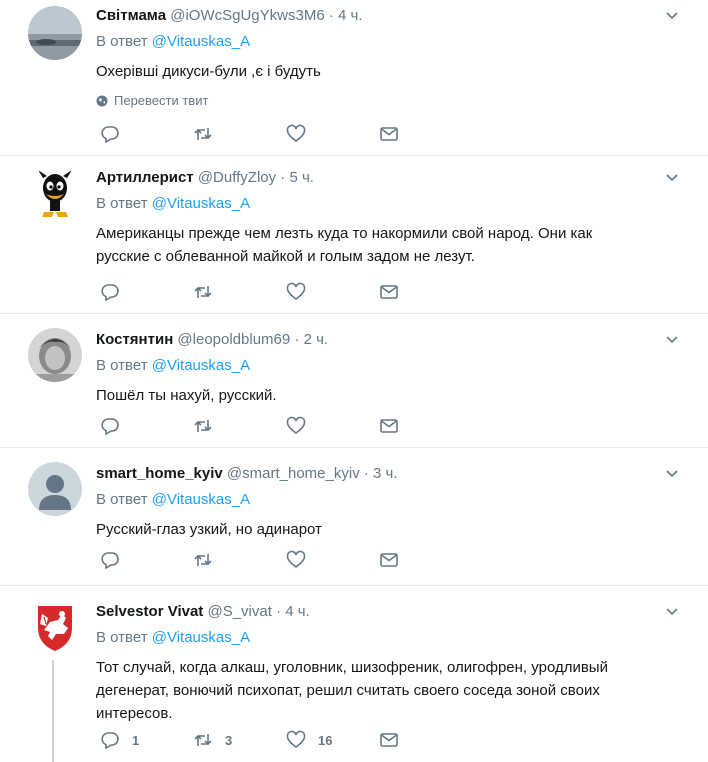 The width and height of the screenshot is (708, 762). What do you see at coordinates (149, 611) in the screenshot?
I see `display-name: Selvestor Vivat` at bounding box center [149, 611].